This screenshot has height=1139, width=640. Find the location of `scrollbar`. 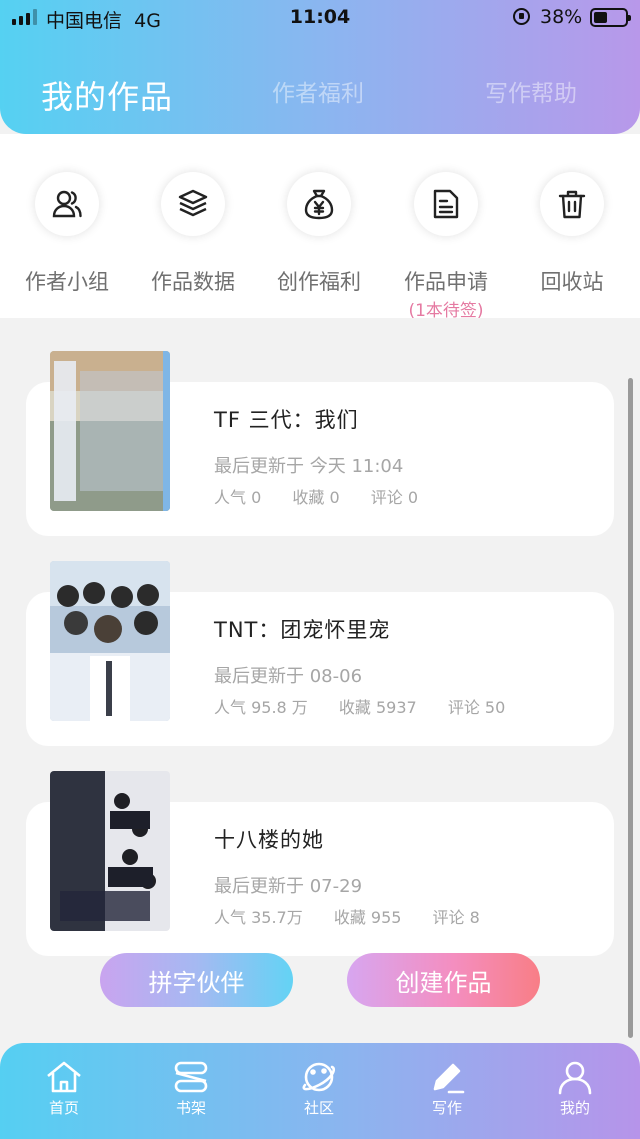

scrollbar is located at coordinates (630, 708).